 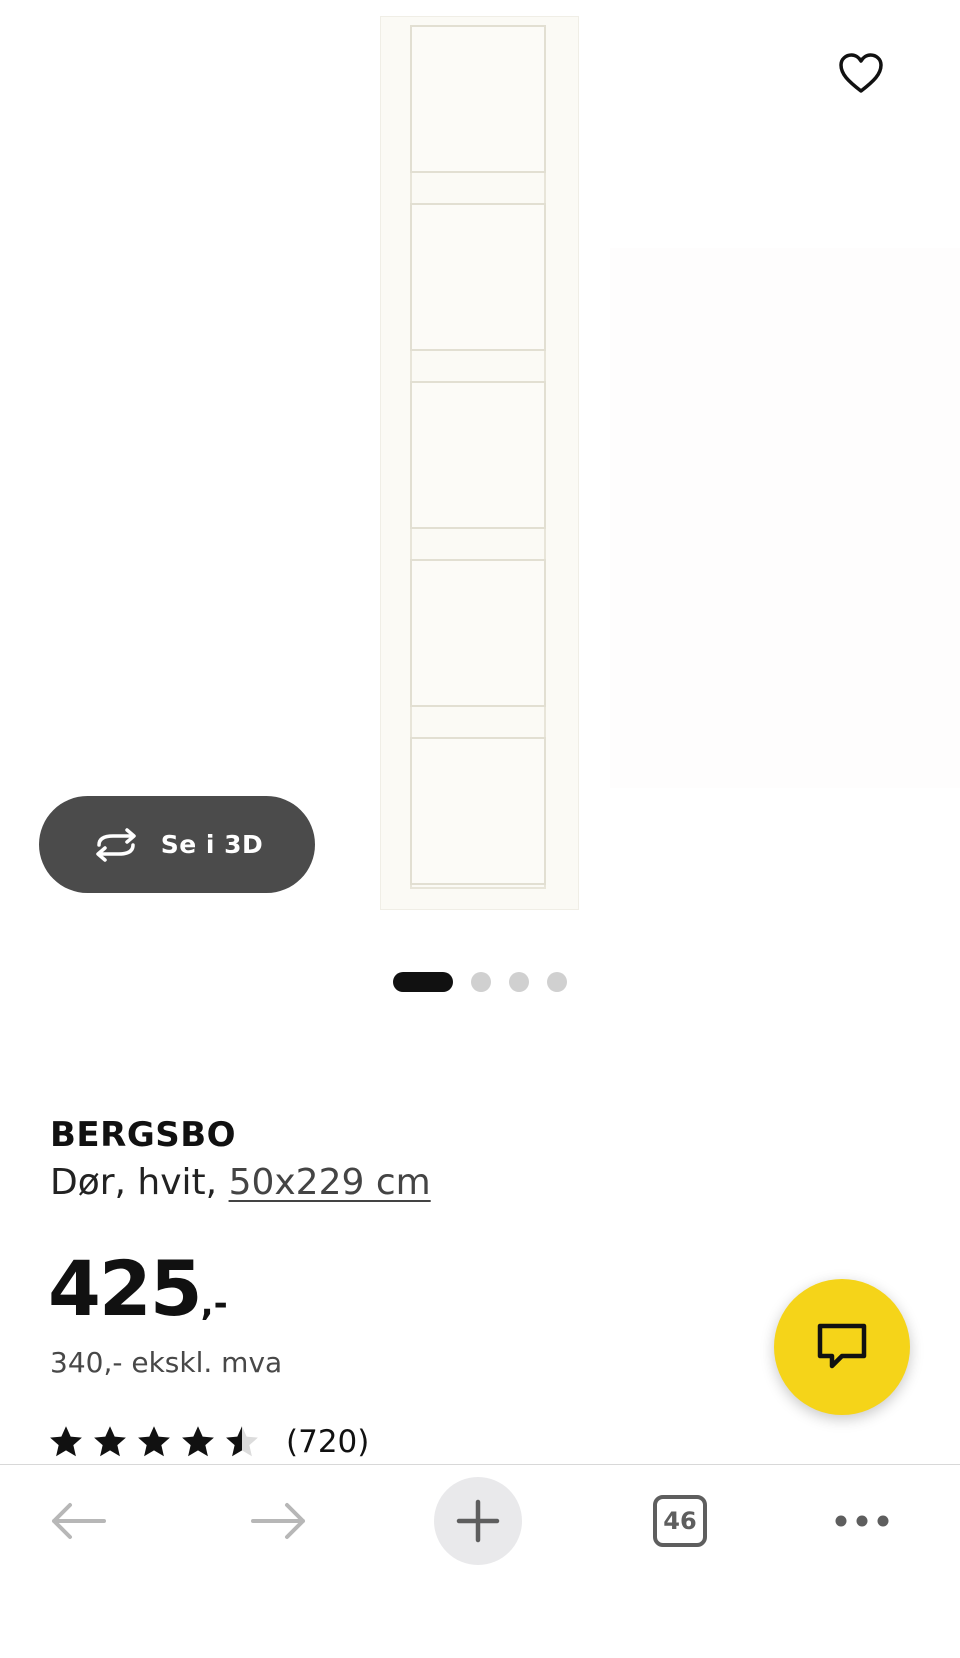 I want to click on star-half-icon, so click(x=242, y=1441).